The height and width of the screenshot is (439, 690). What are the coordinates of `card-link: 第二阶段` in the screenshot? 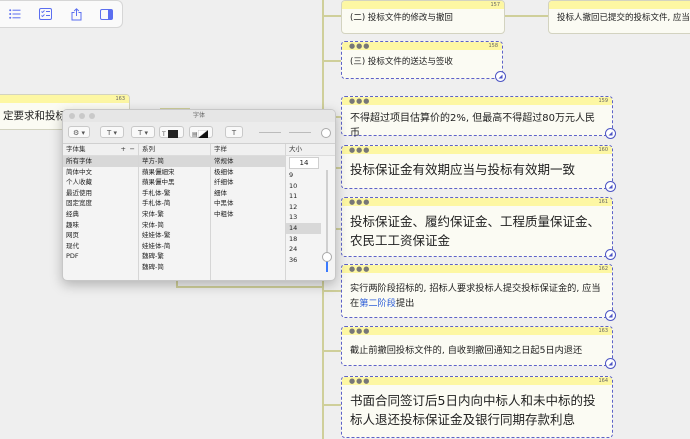 It's located at (377, 303).